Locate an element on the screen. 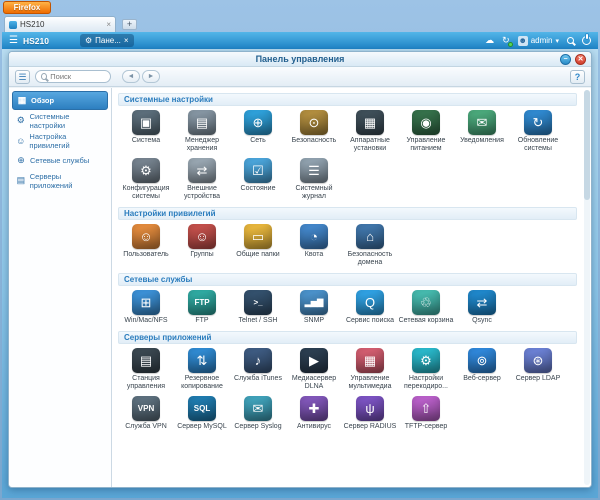  help-button: ? is located at coordinates (577, 76).